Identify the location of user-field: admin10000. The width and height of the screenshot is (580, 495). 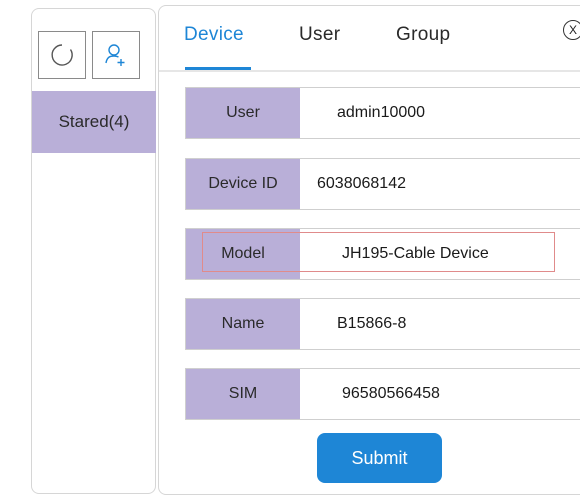
(458, 113).